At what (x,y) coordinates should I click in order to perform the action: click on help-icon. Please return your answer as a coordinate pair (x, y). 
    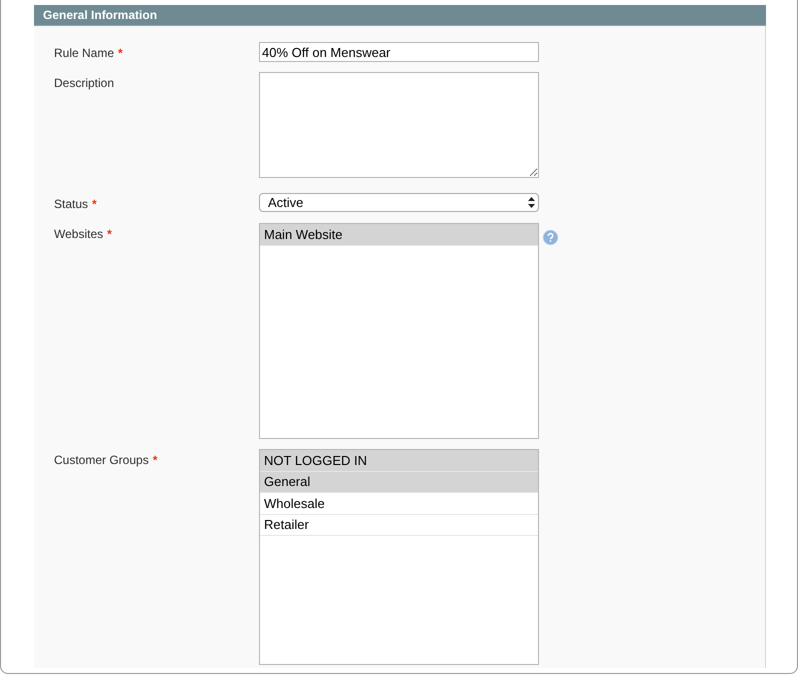
    Looking at the image, I should click on (550, 237).